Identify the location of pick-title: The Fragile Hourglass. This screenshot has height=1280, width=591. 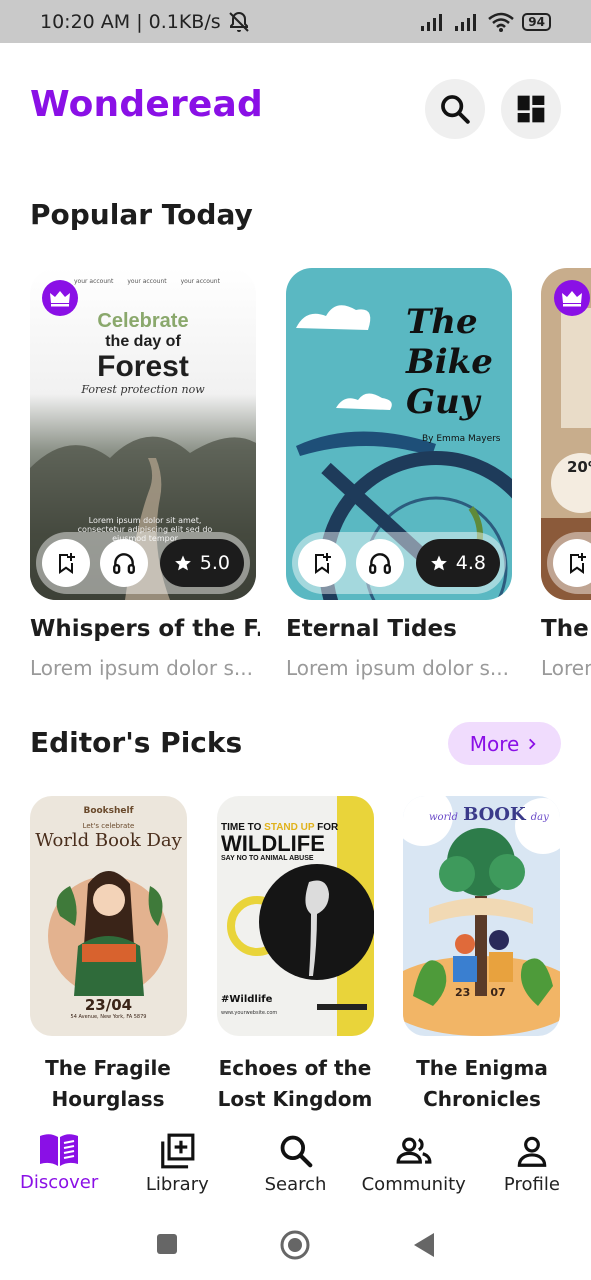
(108, 1084).